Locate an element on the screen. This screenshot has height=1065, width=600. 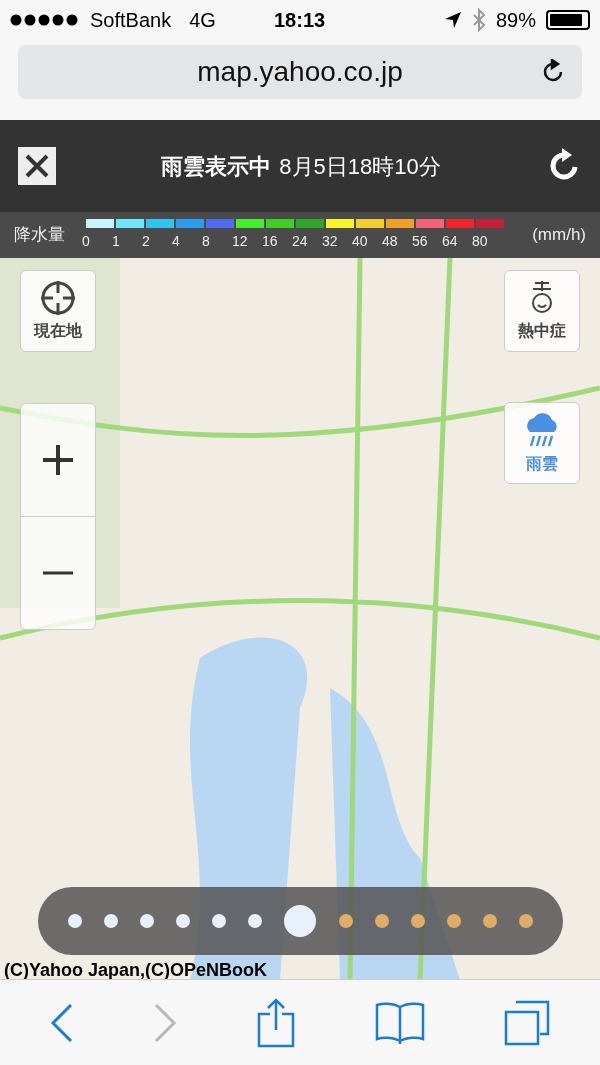
legend-value: 32 is located at coordinates (330, 241).